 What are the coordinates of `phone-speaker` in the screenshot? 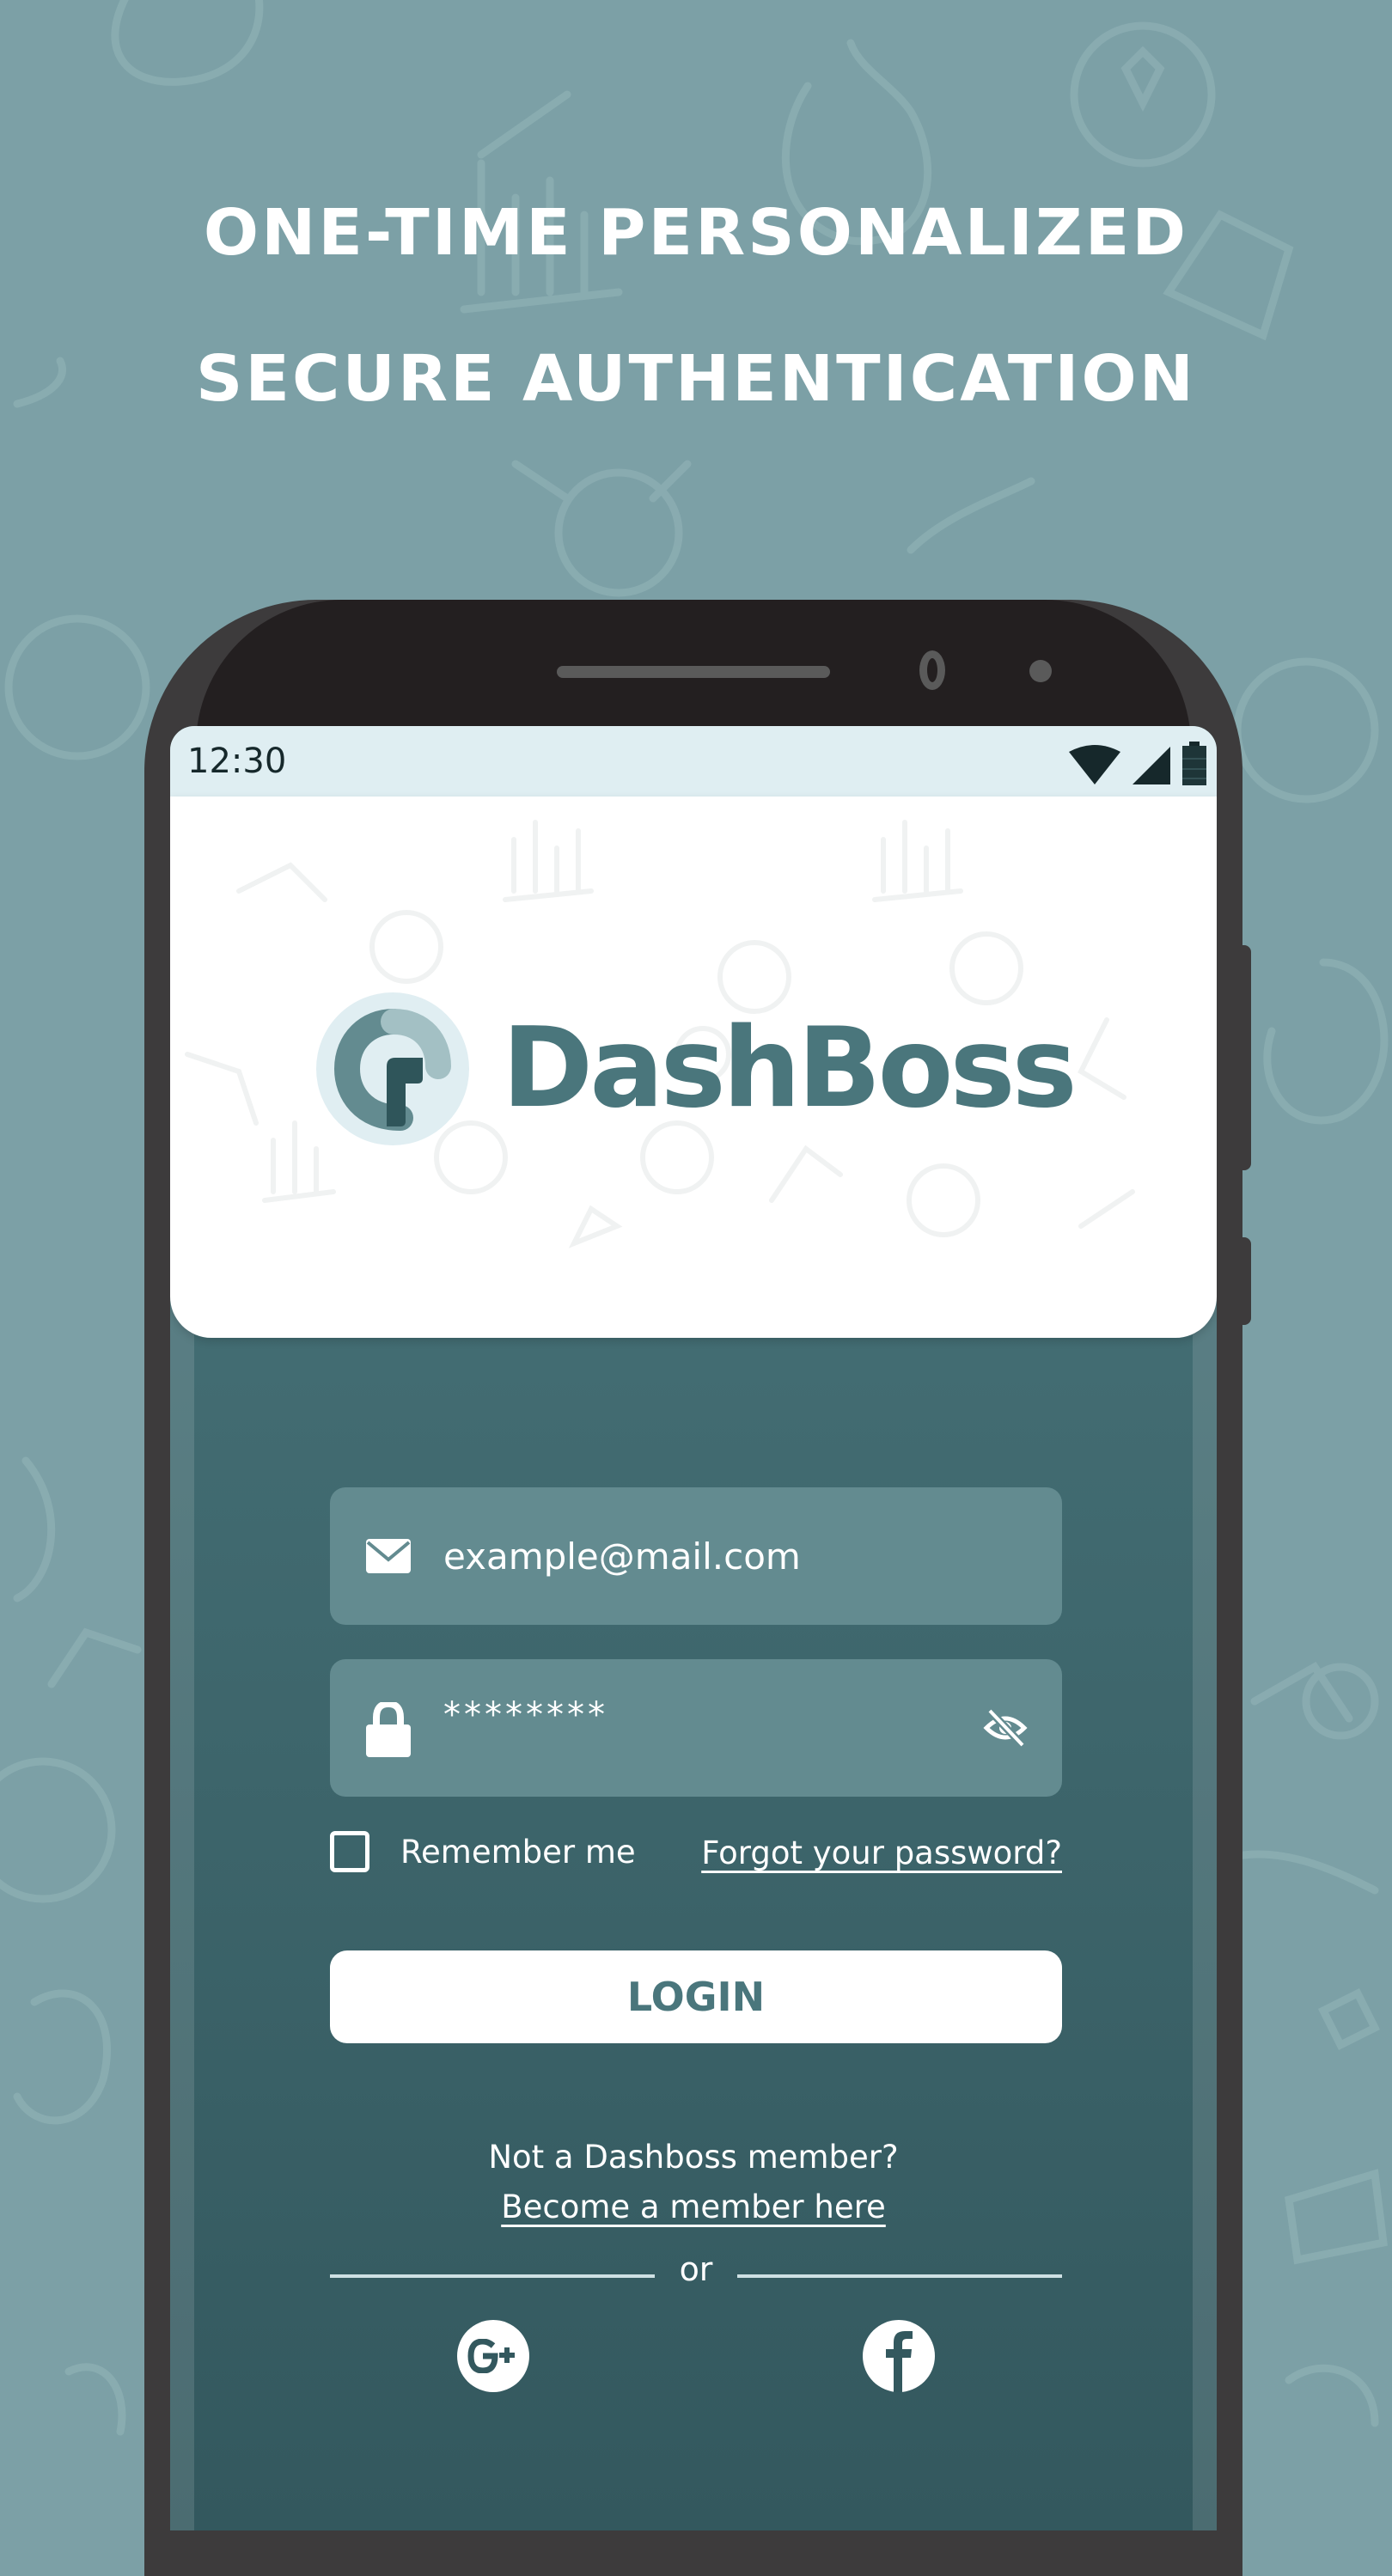 It's located at (693, 672).